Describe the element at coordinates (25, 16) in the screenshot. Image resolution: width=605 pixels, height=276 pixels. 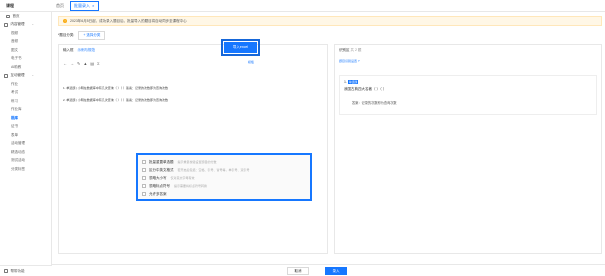
I see `sidebar-item: 首页` at that location.